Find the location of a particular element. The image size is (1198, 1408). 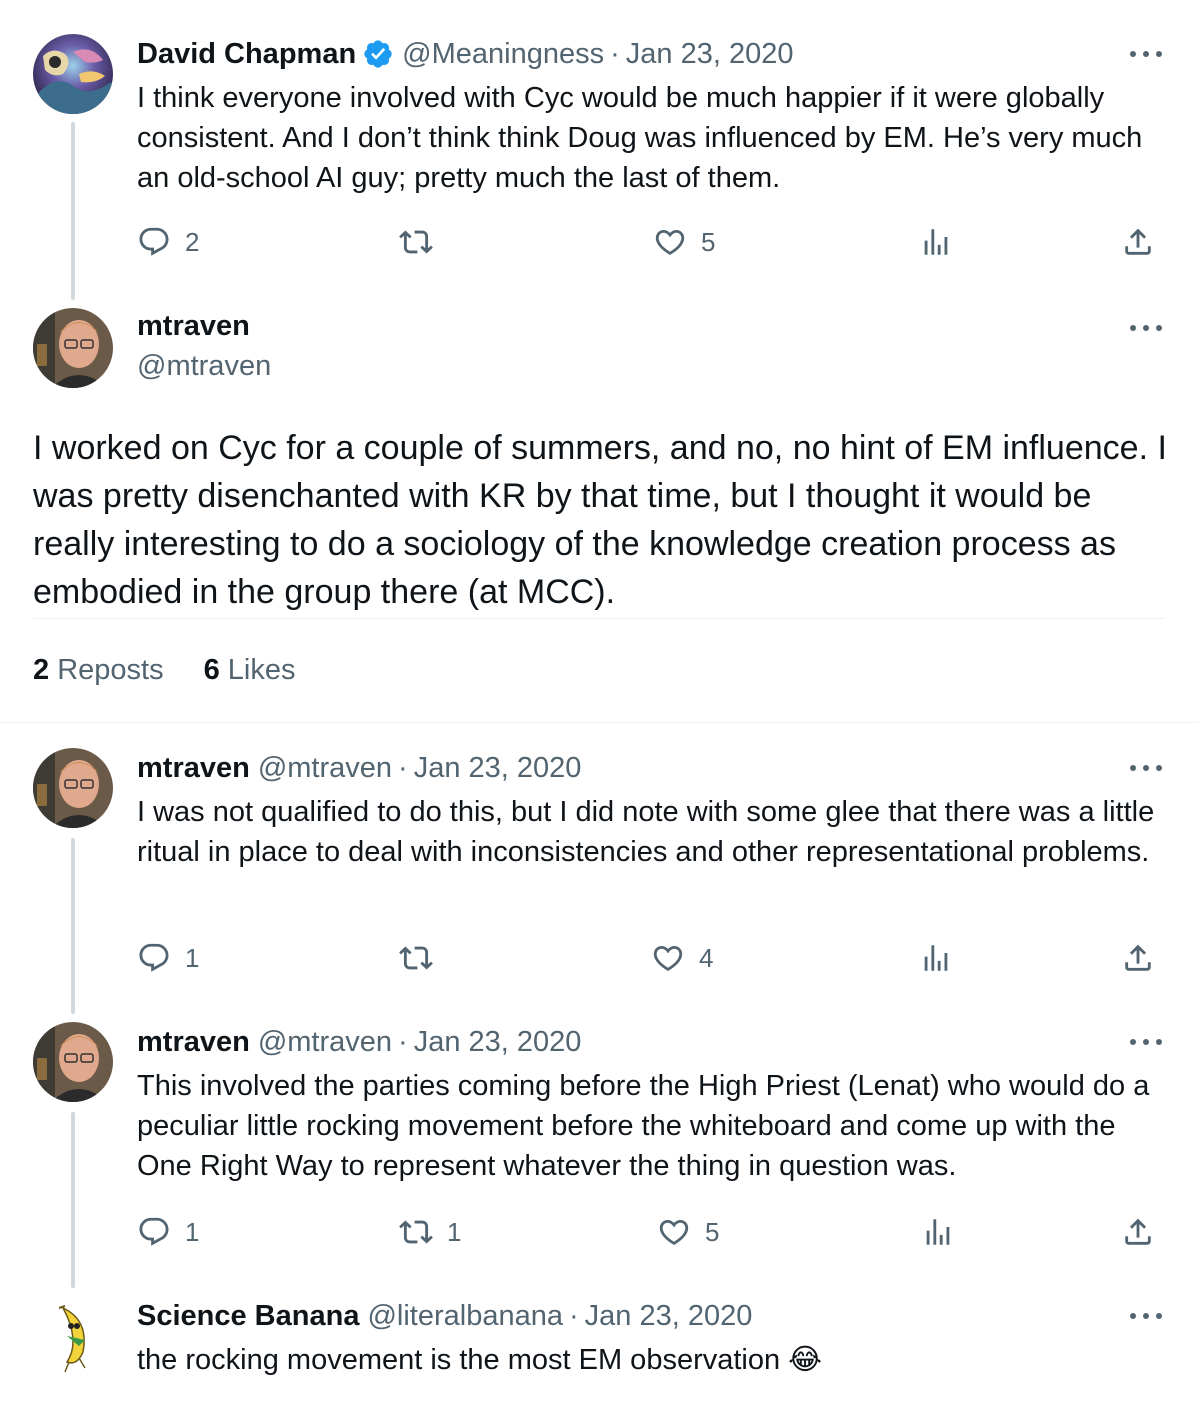

display-name: David Chapman is located at coordinates (246, 54).